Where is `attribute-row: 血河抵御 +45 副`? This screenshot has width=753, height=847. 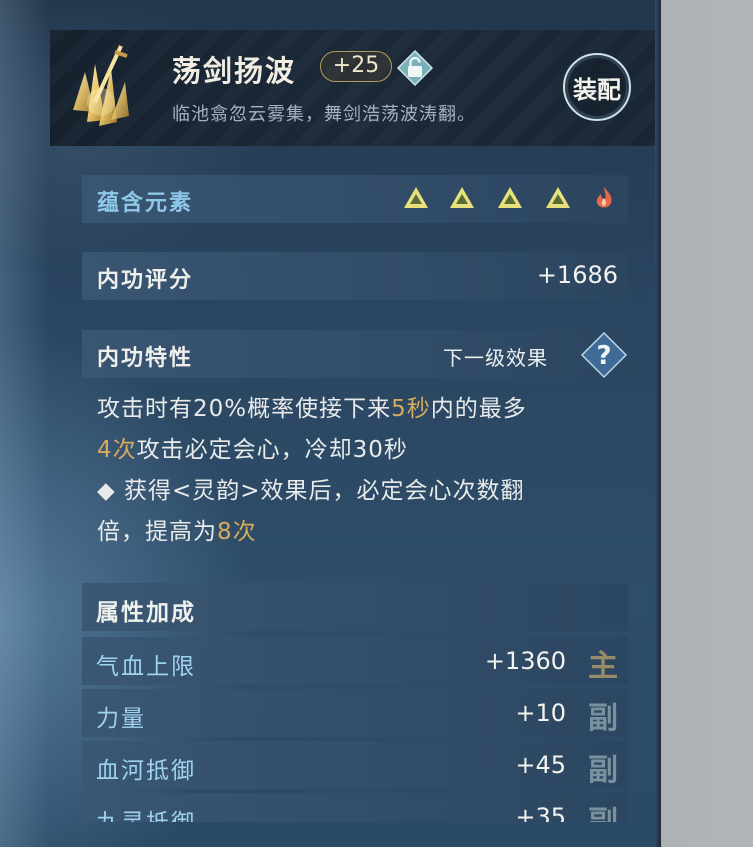 attribute-row: 血河抵御 +45 副 is located at coordinates (355, 765).